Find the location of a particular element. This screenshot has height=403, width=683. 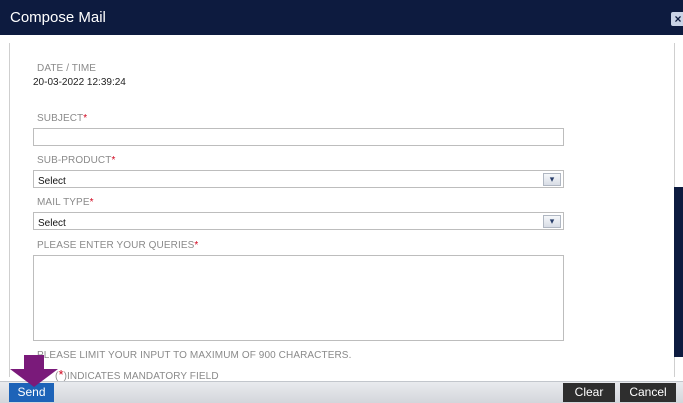

subproduct-label: SUB-PRODUCT* is located at coordinates (76, 160).